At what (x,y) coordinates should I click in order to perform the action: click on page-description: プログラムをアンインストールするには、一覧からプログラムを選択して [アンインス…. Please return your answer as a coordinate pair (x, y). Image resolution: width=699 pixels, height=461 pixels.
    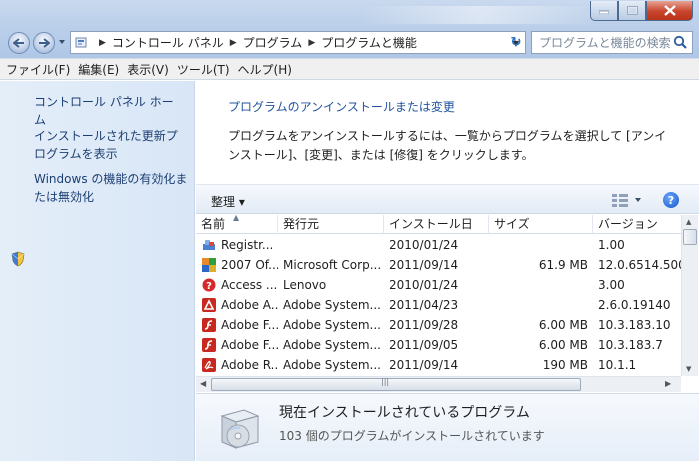
    Looking at the image, I should click on (447, 145).